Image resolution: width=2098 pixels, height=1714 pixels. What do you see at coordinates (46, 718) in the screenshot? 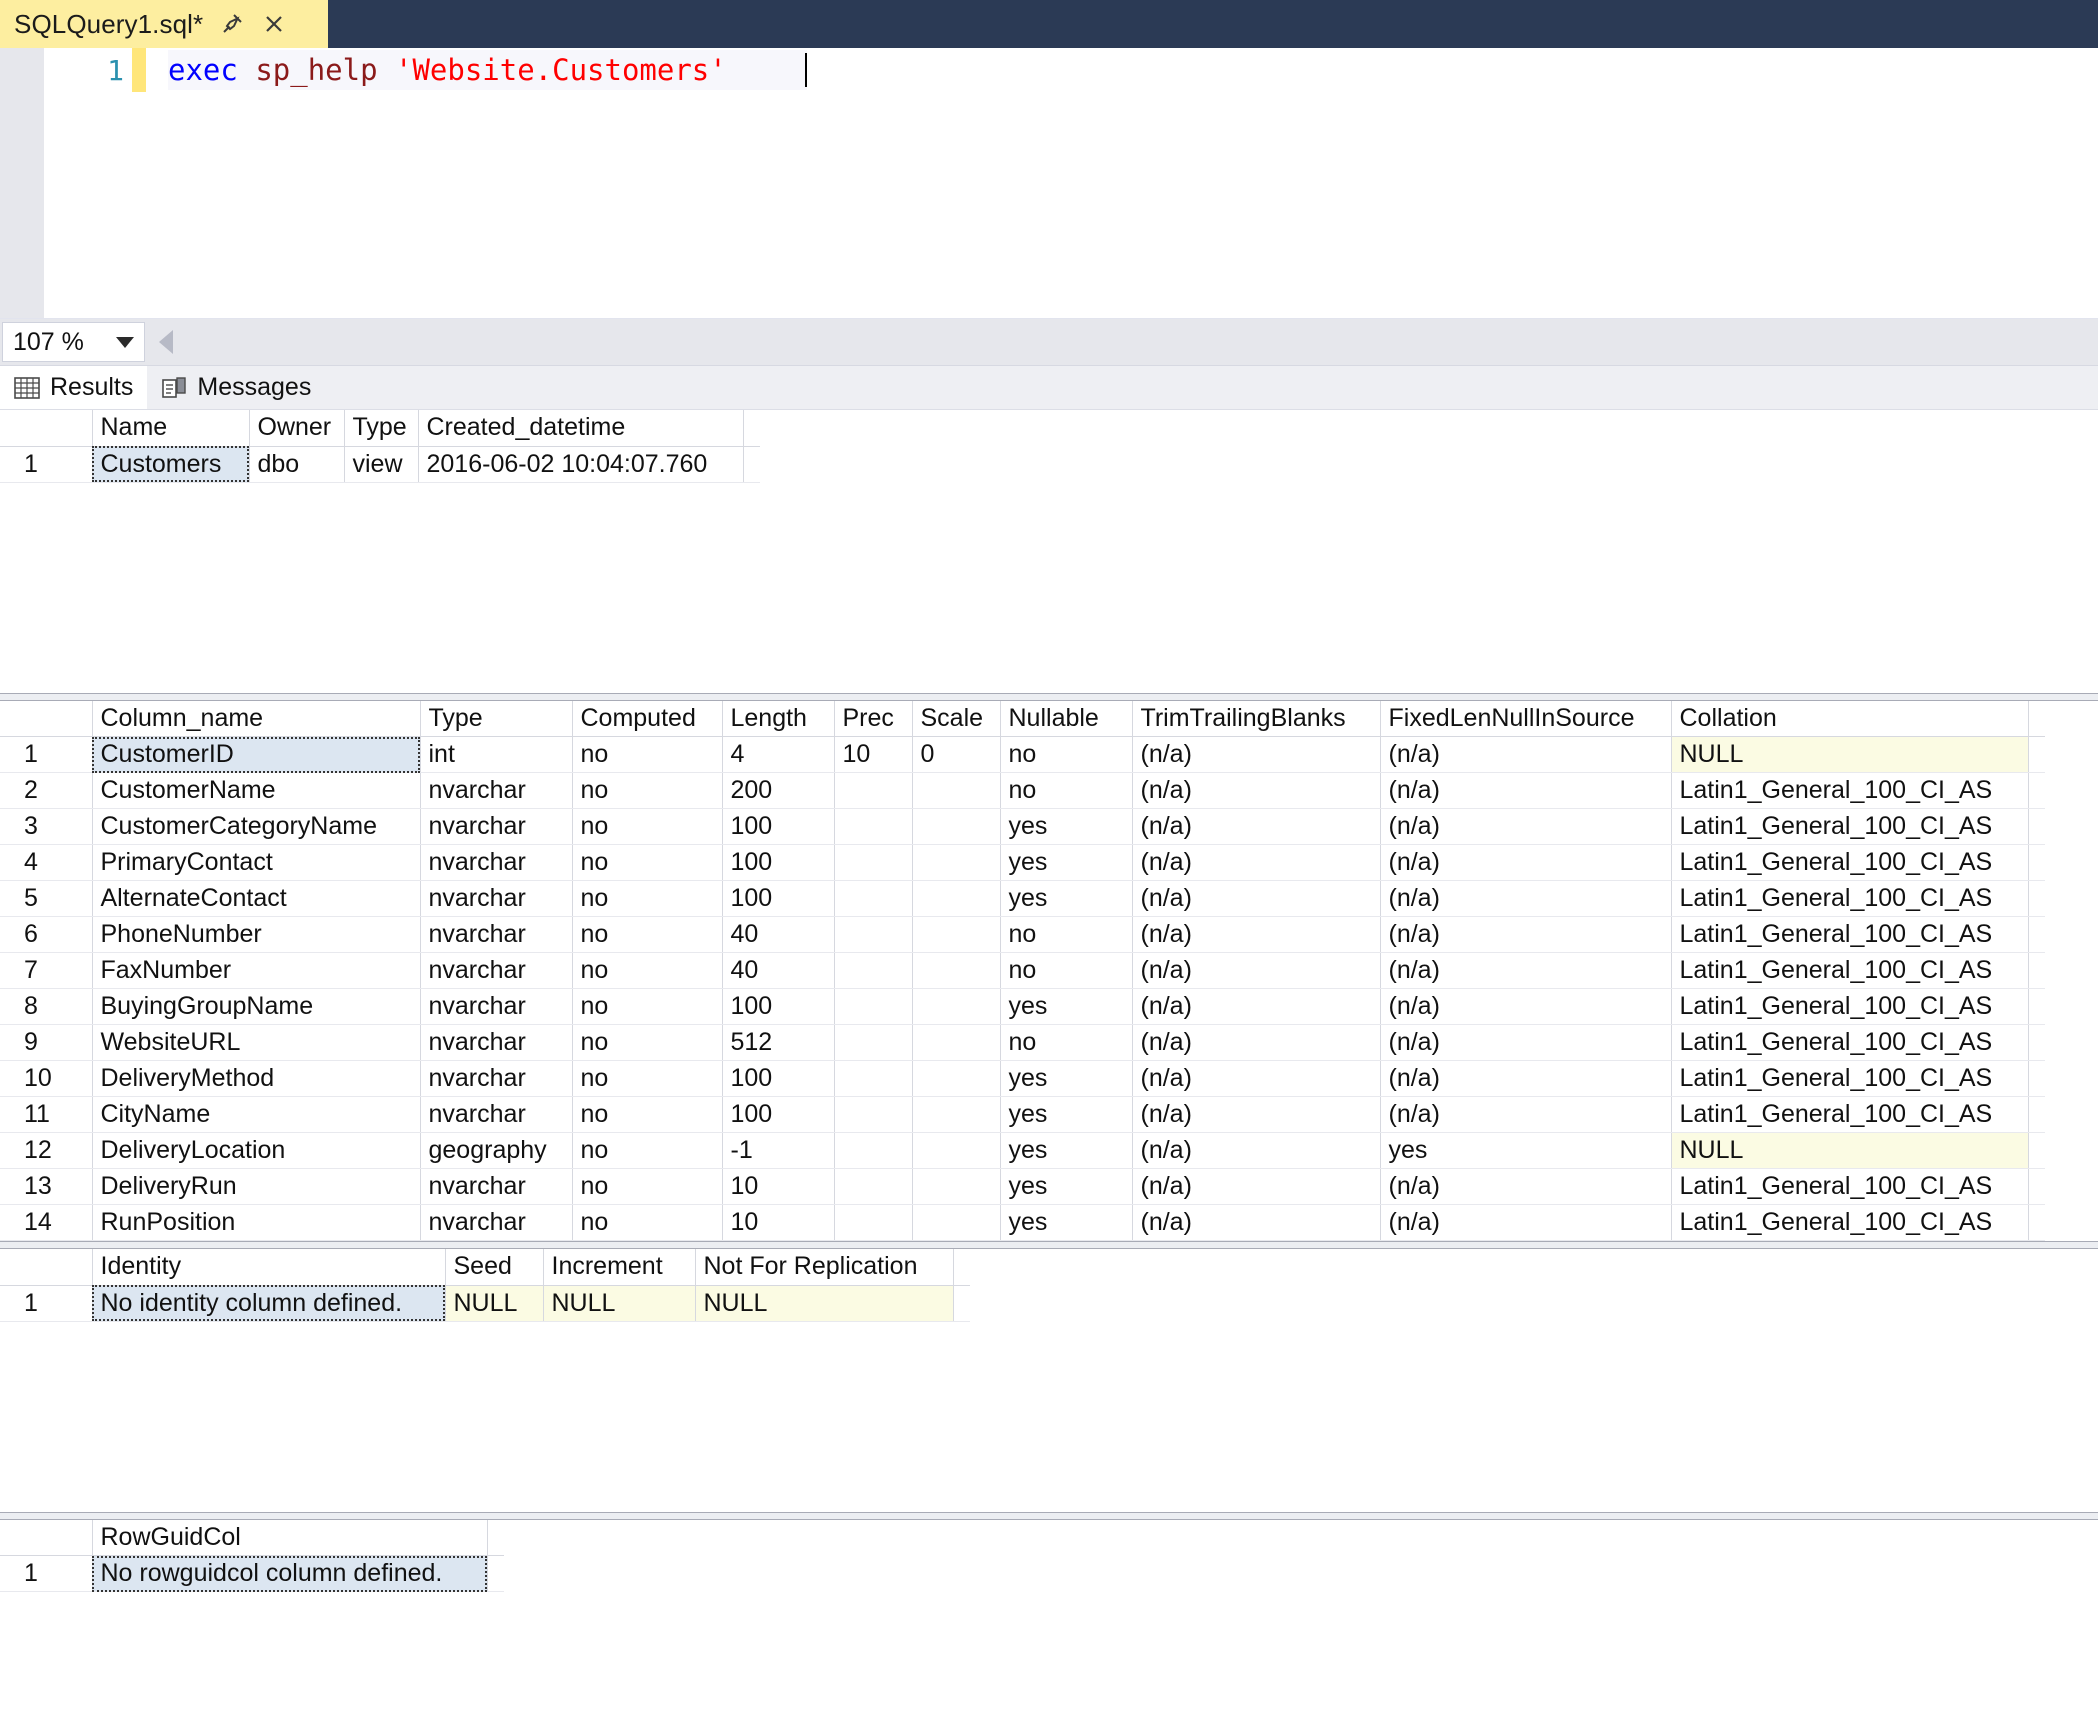
I see `row-header-corner` at bounding box center [46, 718].